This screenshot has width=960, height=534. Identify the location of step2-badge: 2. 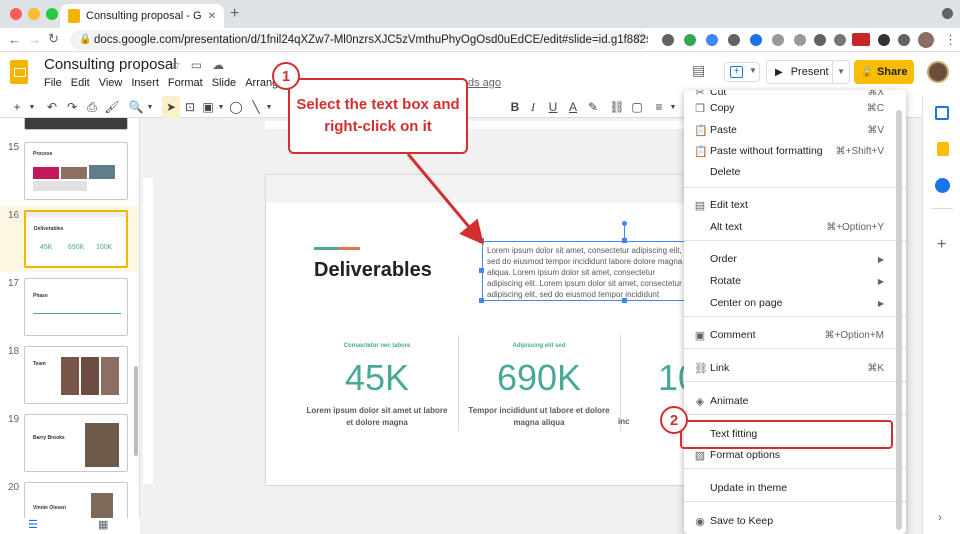
(674, 420).